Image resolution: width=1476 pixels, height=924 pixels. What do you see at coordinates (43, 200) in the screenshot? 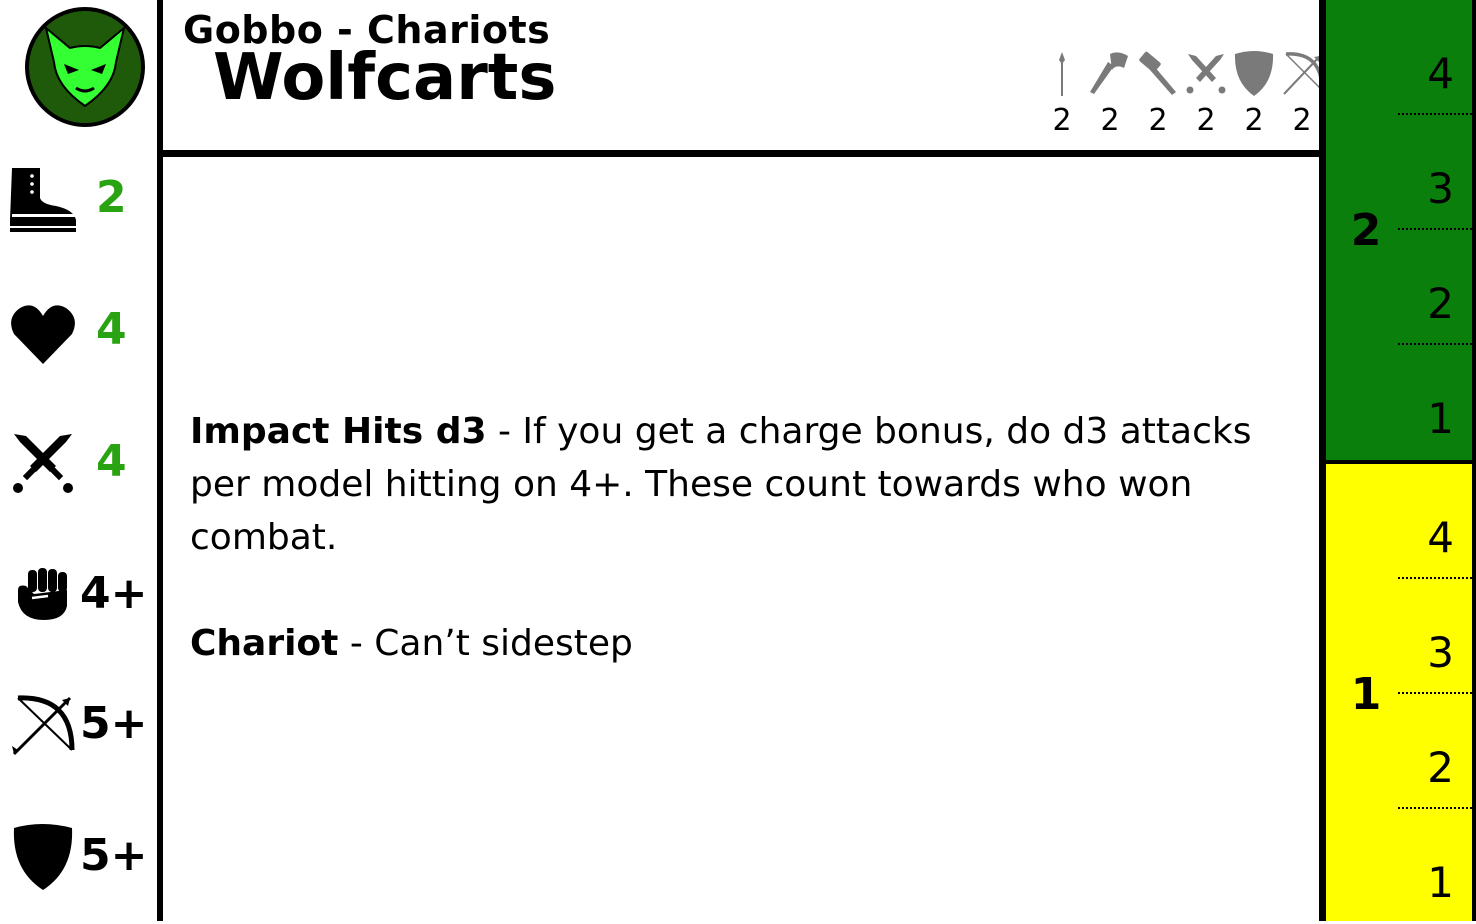
I see `boot-icon` at bounding box center [43, 200].